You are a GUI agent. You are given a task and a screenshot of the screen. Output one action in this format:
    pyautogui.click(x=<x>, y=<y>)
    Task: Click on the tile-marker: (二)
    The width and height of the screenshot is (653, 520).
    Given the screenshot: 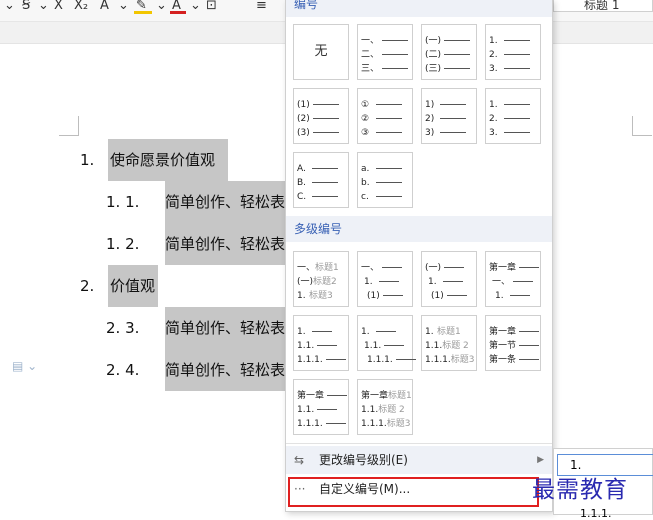 What is the action you would take?
    pyautogui.click(x=433, y=55)
    